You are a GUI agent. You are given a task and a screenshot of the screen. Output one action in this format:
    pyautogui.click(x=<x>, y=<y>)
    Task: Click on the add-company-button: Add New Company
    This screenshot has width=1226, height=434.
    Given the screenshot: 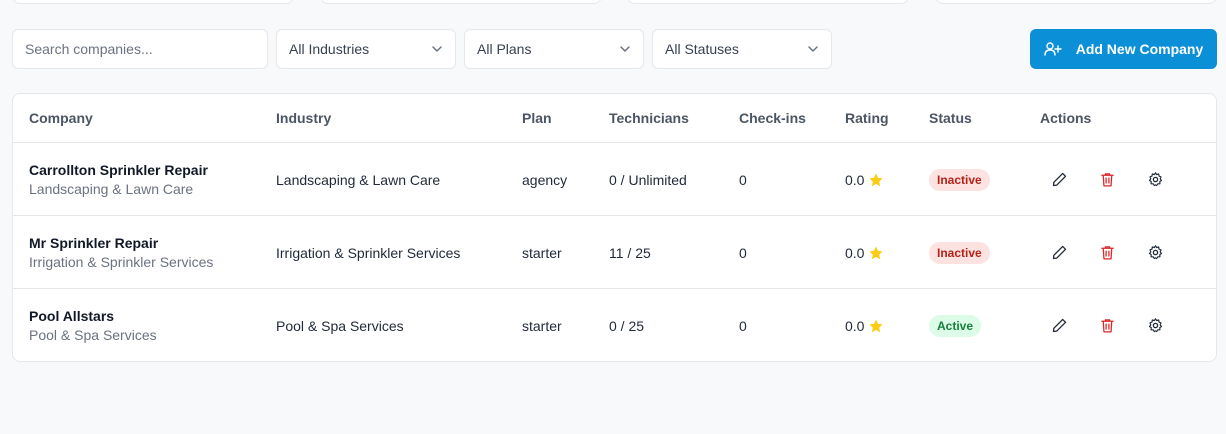 What is the action you would take?
    pyautogui.click(x=1123, y=49)
    